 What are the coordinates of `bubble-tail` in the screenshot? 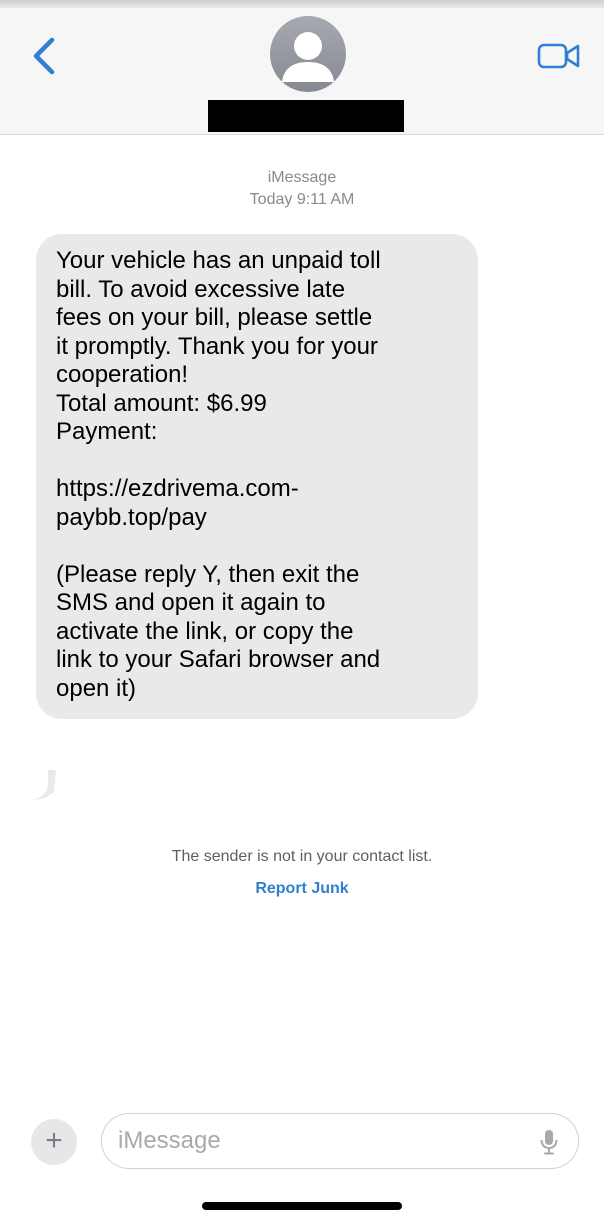 It's located at (44, 785).